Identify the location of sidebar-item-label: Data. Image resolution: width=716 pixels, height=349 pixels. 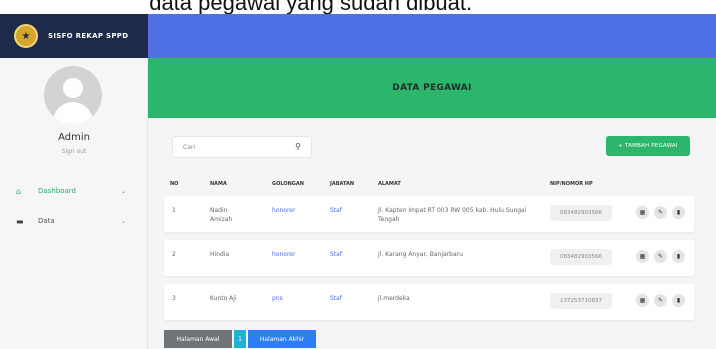
(46, 221).